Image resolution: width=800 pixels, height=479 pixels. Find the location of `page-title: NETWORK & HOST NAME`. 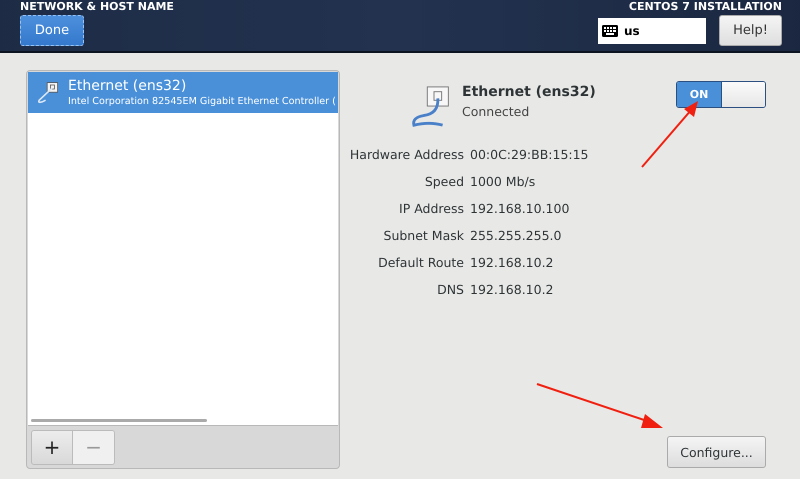

page-title: NETWORK & HOST NAME is located at coordinates (97, 7).